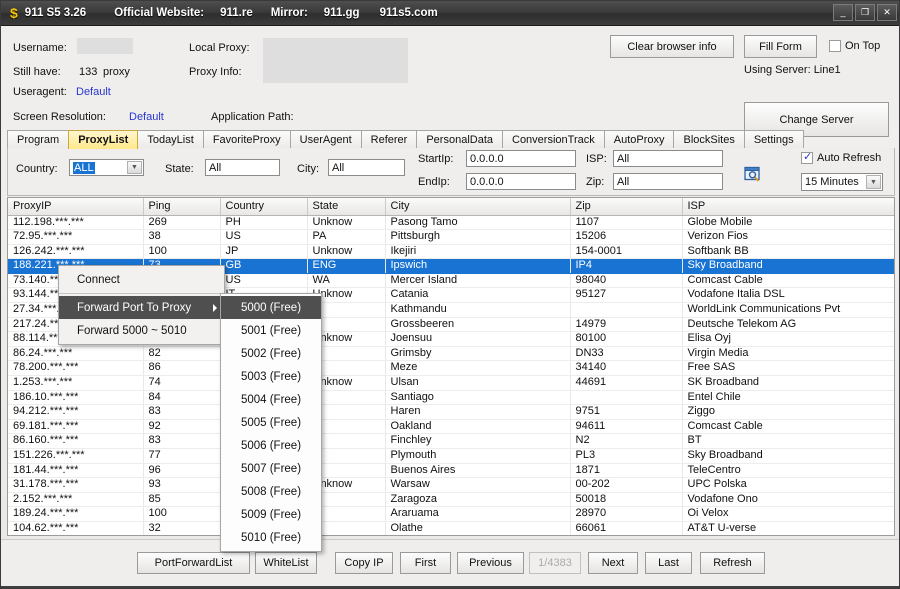 Image resolution: width=900 pixels, height=589 pixels. Describe the element at coordinates (366, 167) in the screenshot. I see `city-input: All` at that location.